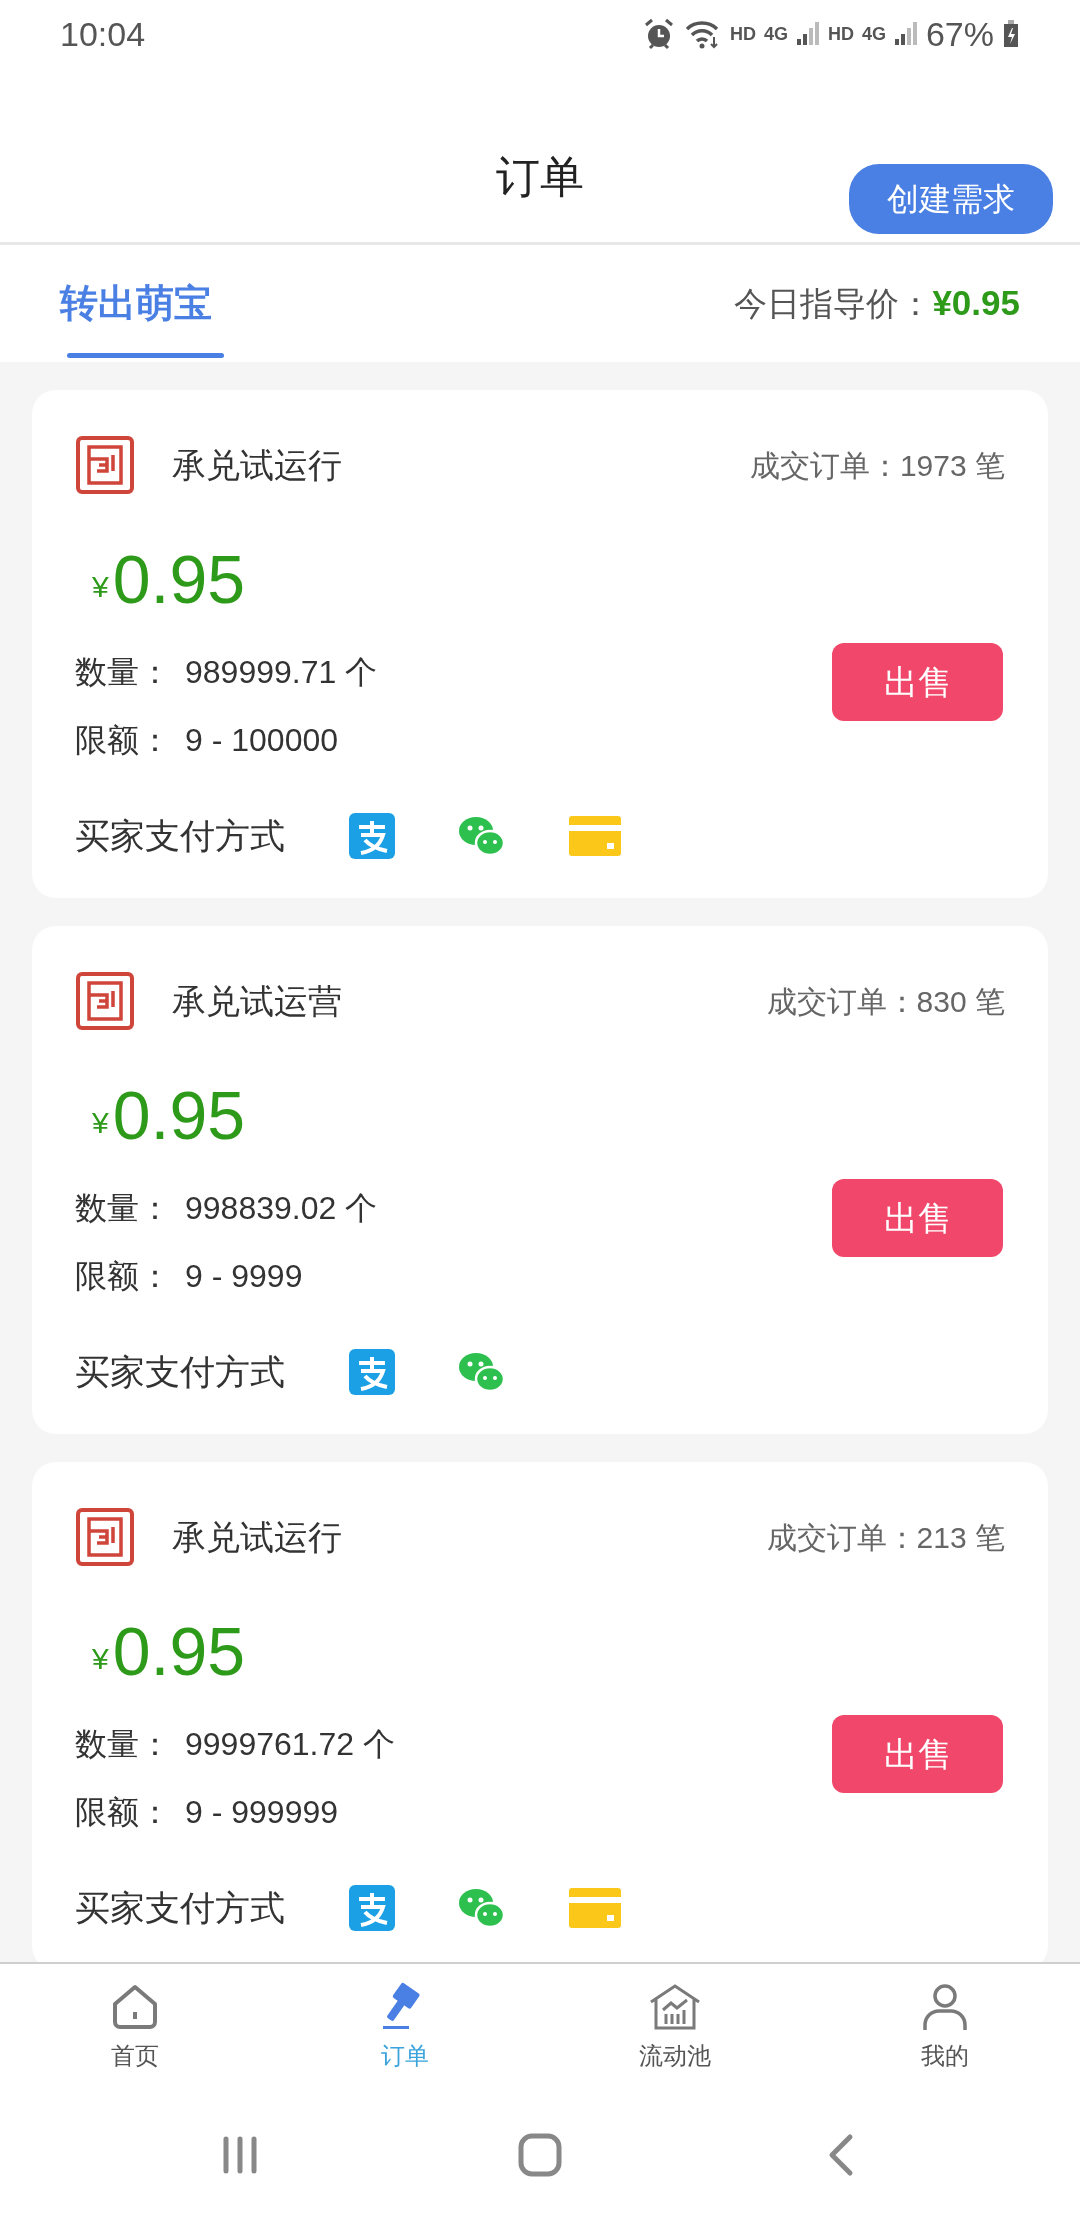 The image size is (1080, 2220). What do you see at coordinates (540, 177) in the screenshot?
I see `page-title: 订单` at bounding box center [540, 177].